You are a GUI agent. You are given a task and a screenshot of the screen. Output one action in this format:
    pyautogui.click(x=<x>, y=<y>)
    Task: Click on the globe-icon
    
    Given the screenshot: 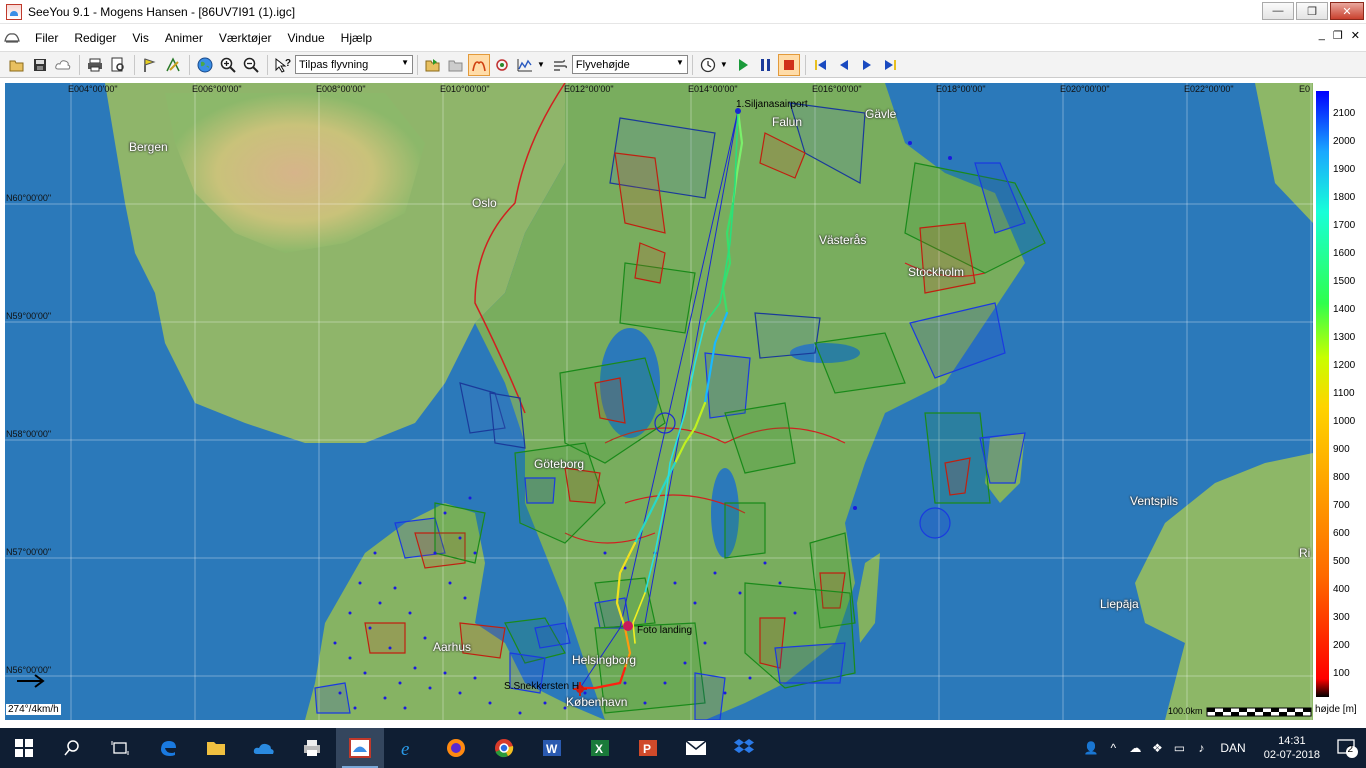 What is the action you would take?
    pyautogui.click(x=205, y=65)
    